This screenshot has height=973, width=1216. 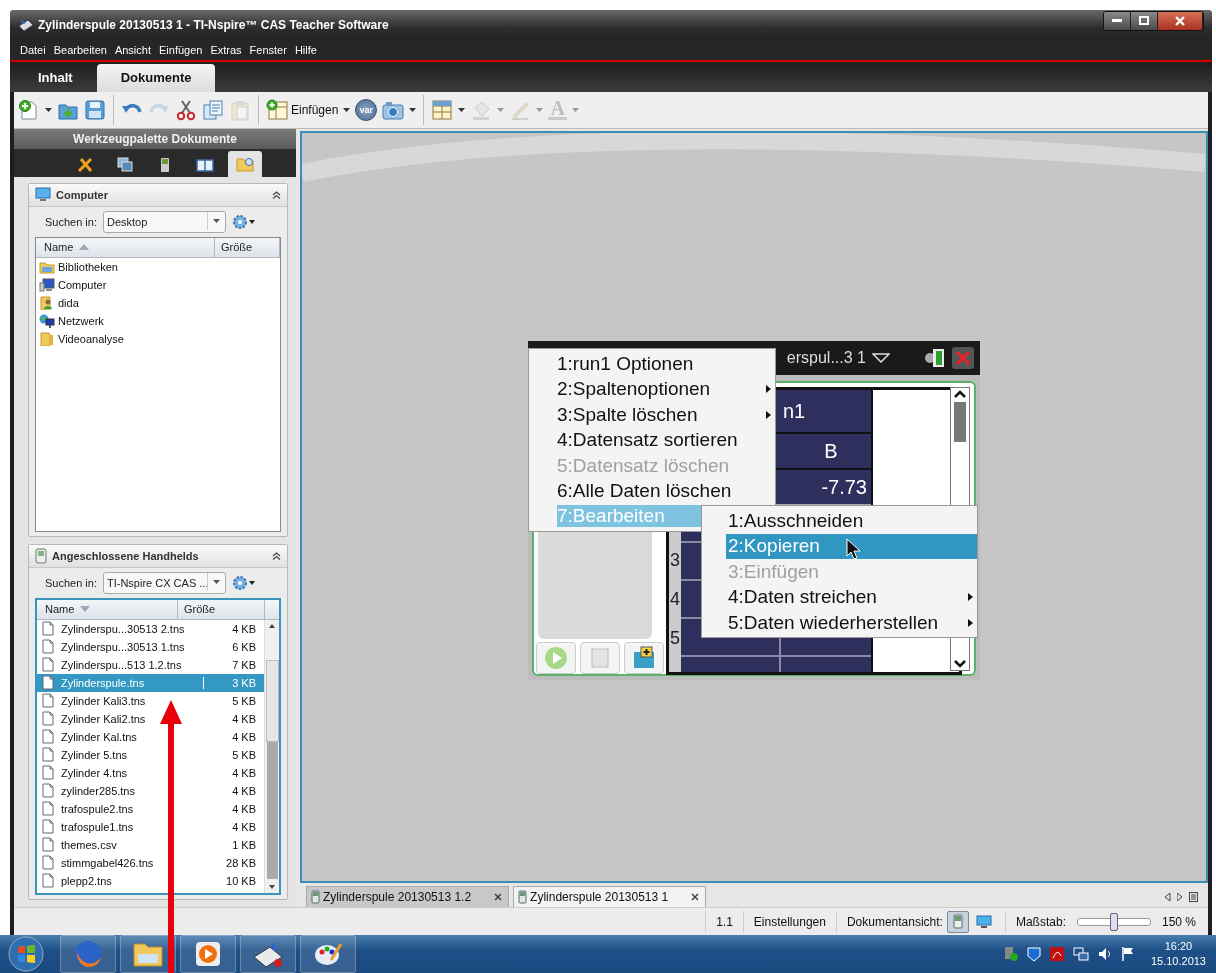 I want to click on panel-header: Angeschlossene Handhelds, so click(x=158, y=556).